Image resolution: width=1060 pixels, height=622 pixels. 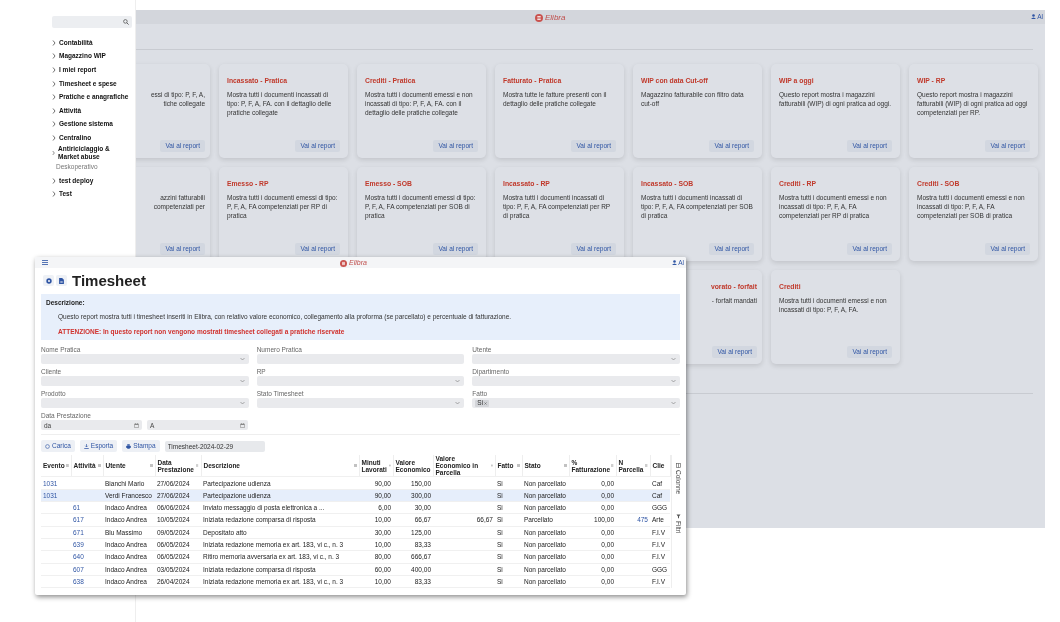 I want to click on settings-button, so click(x=48, y=280).